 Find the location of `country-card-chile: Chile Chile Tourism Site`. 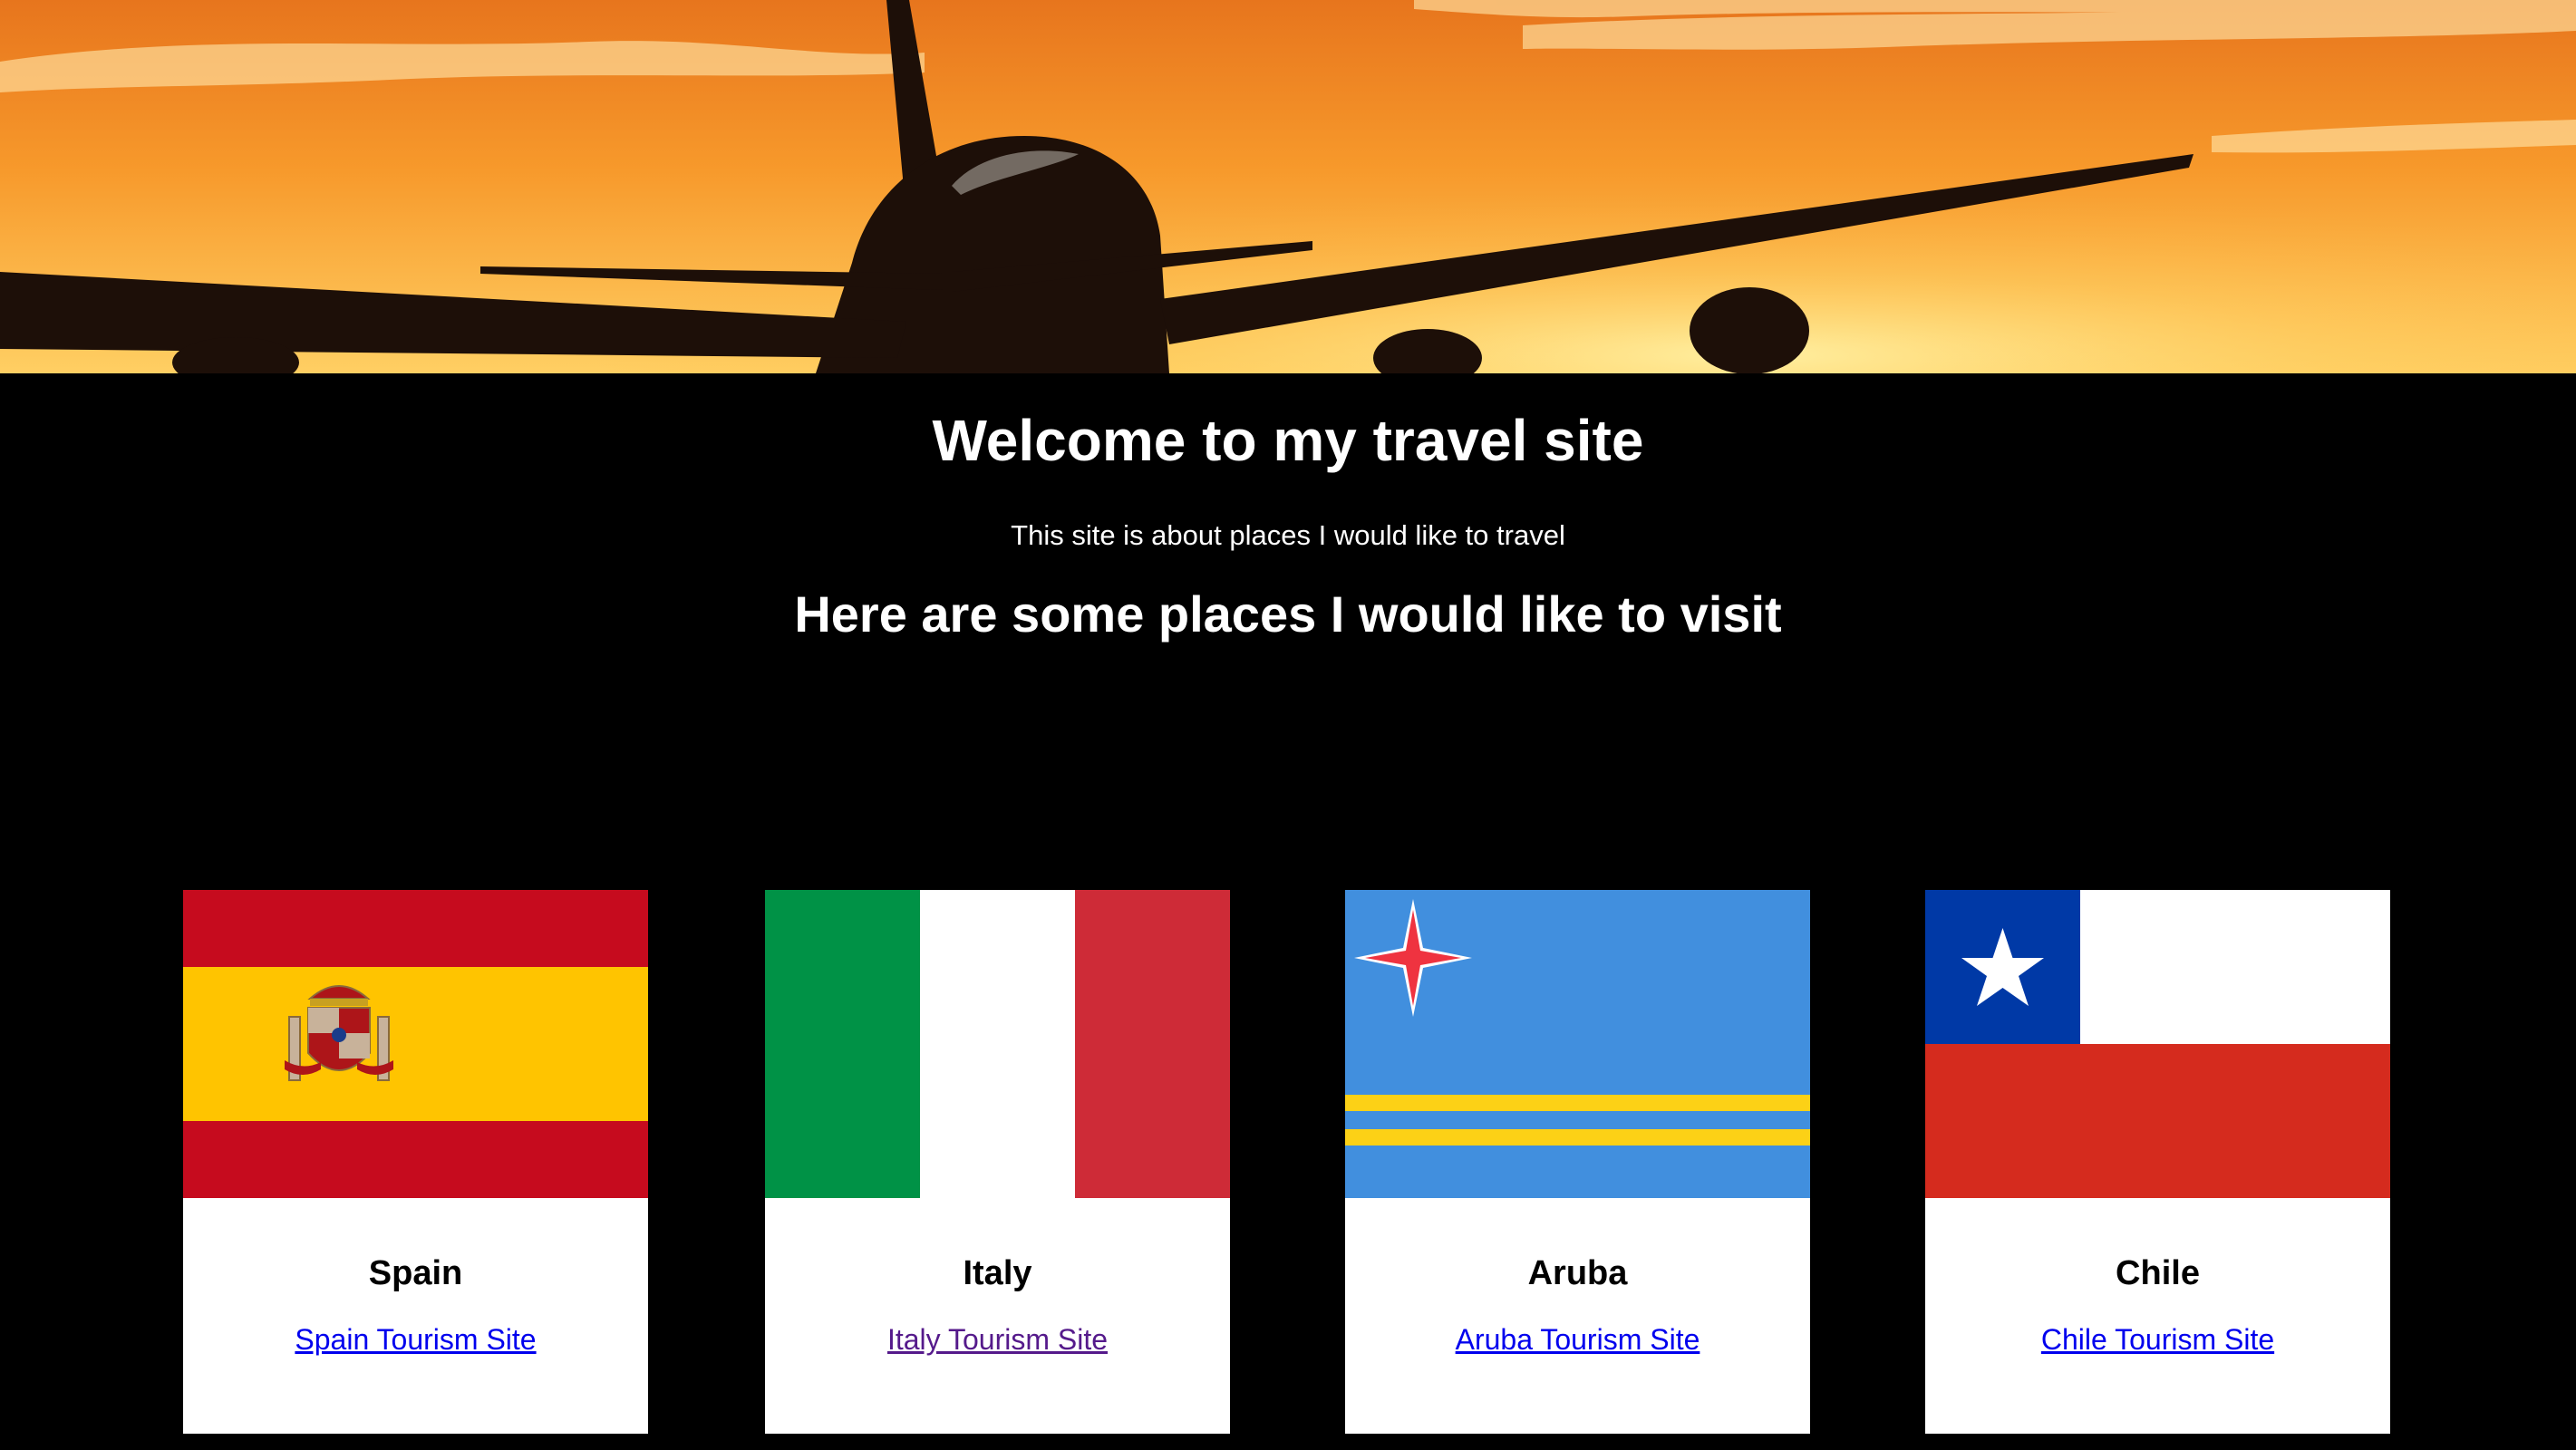

country-card-chile: Chile Chile Tourism Site is located at coordinates (2157, 1162).